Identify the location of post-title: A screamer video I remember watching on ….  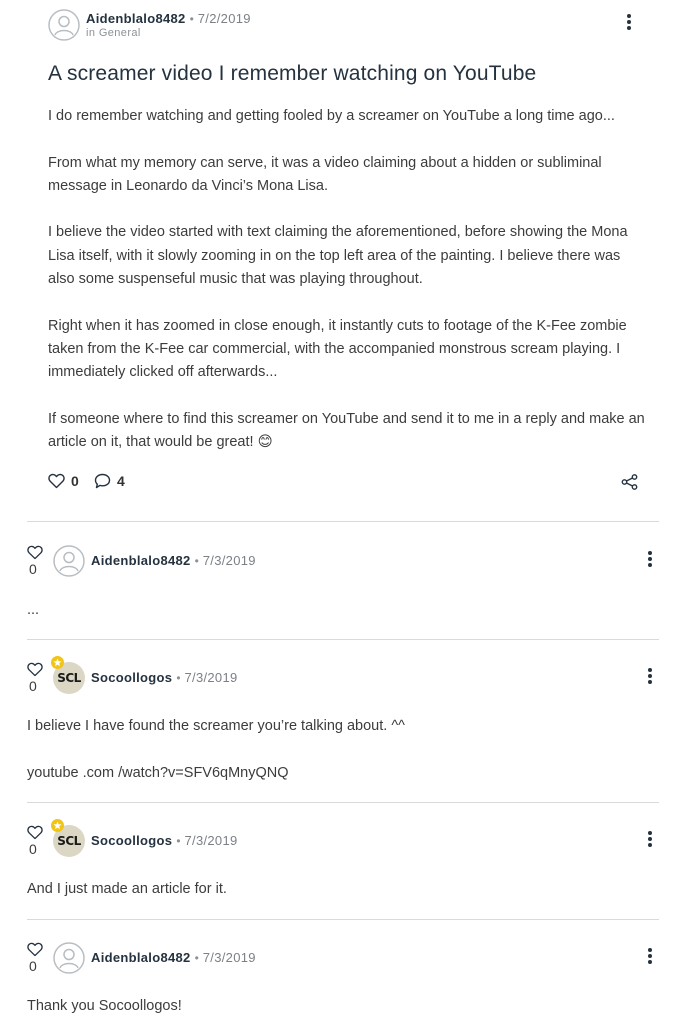
(292, 73).